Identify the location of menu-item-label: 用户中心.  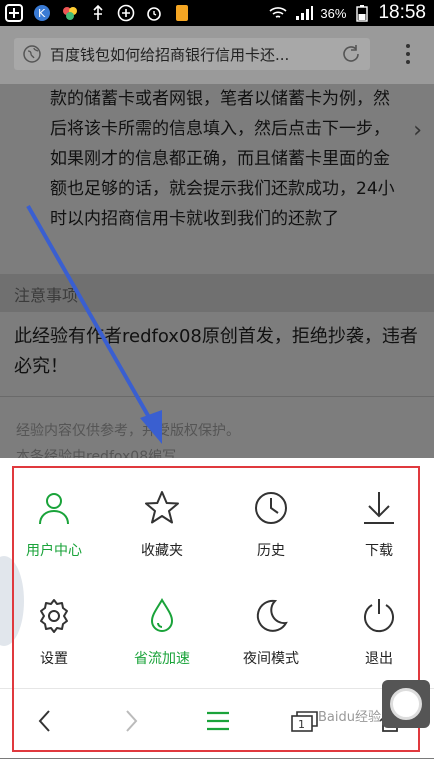
(54, 551).